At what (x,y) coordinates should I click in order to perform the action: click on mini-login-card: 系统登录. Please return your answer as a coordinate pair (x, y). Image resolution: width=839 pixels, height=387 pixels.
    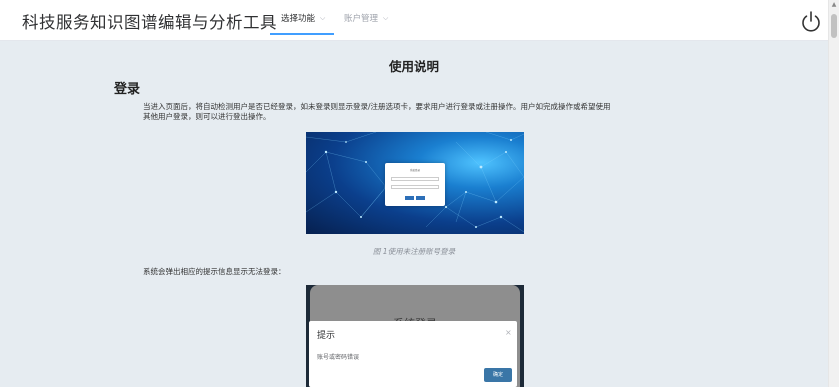
    Looking at the image, I should click on (415, 184).